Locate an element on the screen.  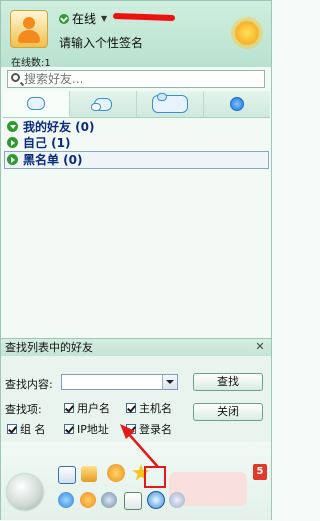
annotation-arrow is located at coordinates (139, 446).